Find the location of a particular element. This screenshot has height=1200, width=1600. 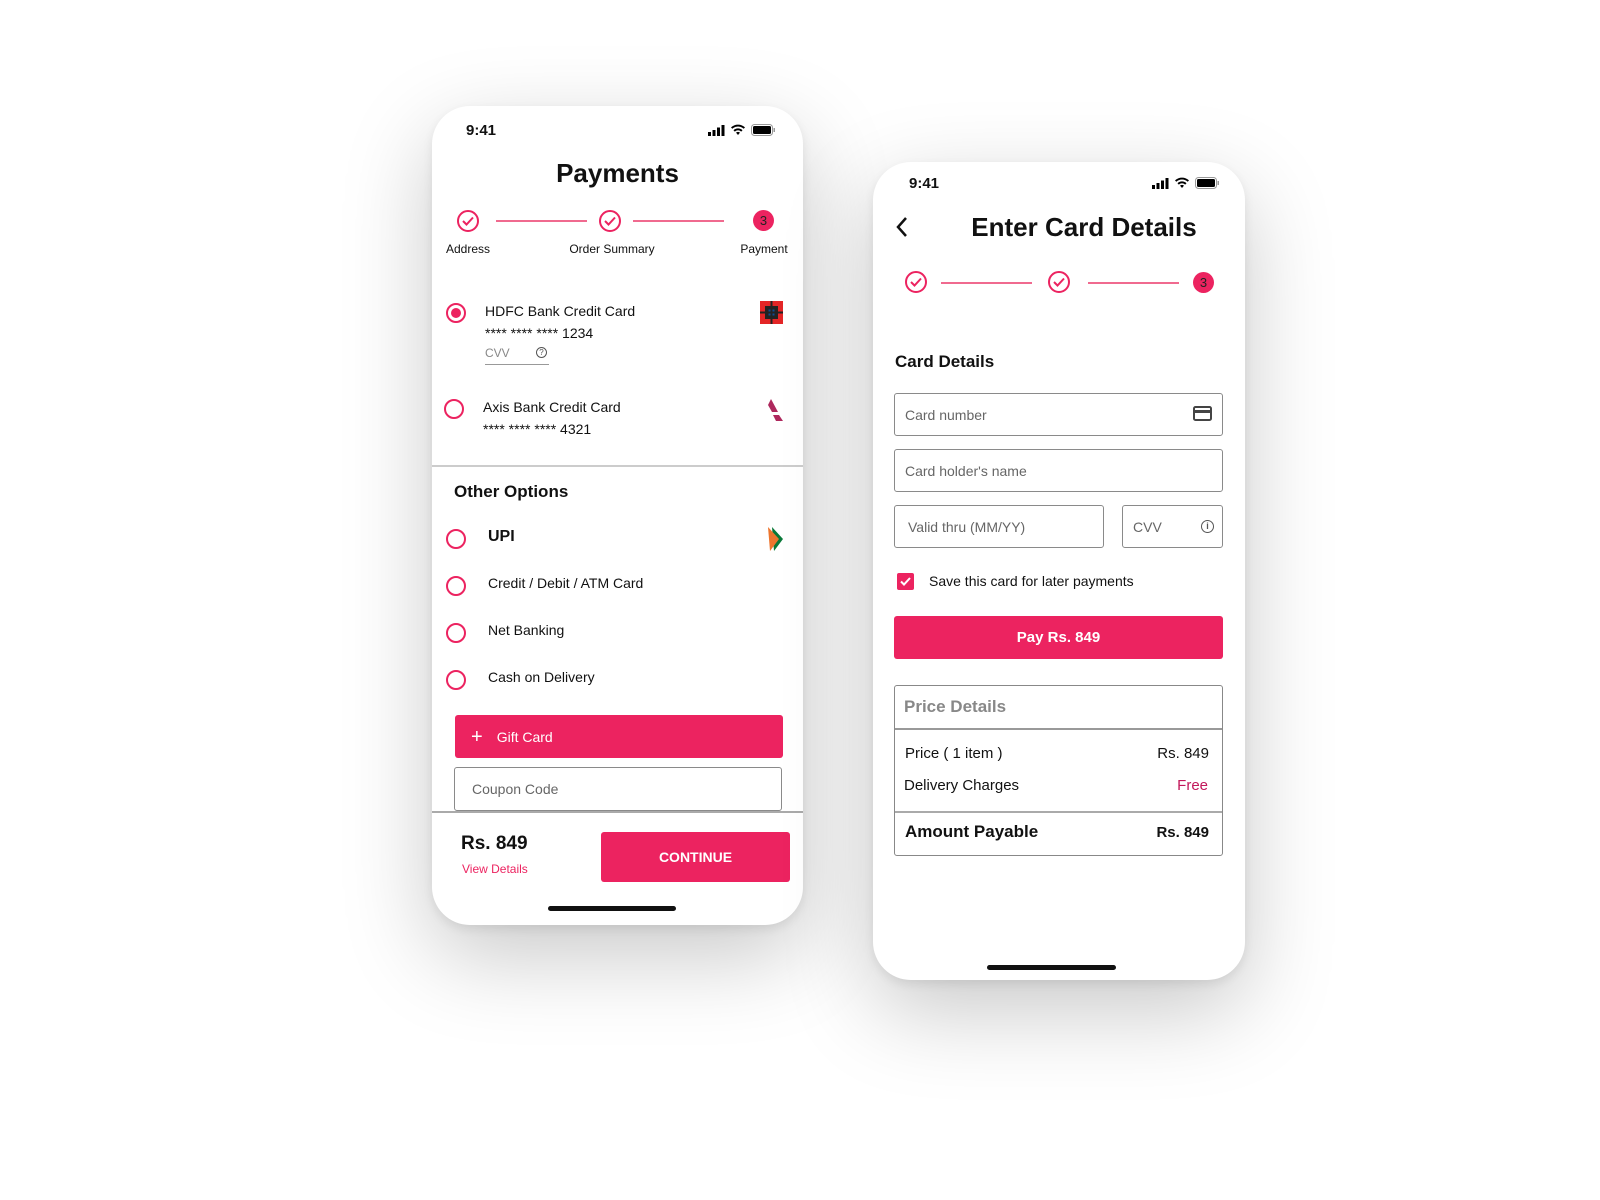

valid-thru-placeholder: Valid thru (MM/YY) is located at coordinates (967, 526).